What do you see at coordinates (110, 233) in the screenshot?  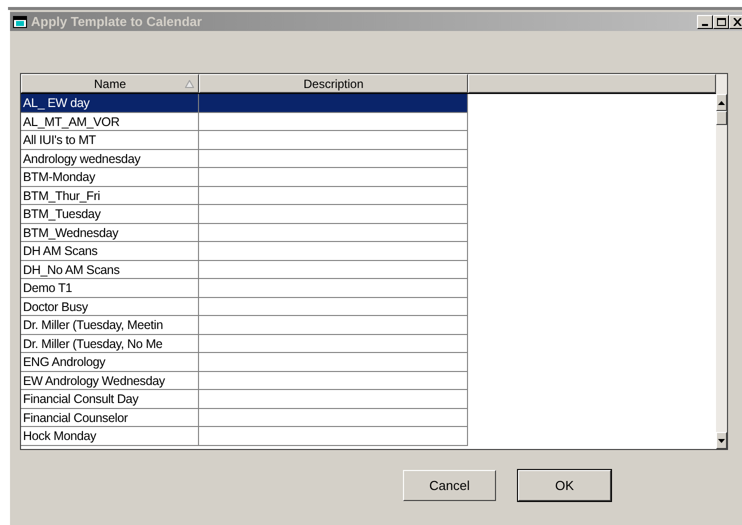 I see `table-cell: BTM_Wednesday` at bounding box center [110, 233].